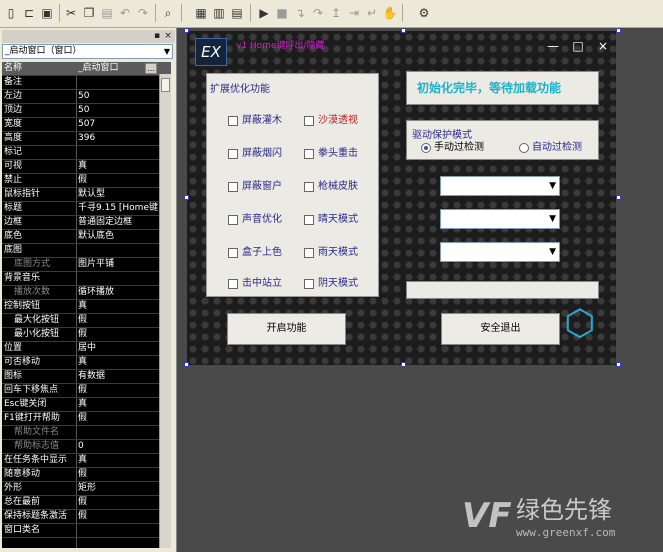 Image resolution: width=663 pixels, height=552 pixels. I want to click on property-row: 左边 50, so click(86, 97).